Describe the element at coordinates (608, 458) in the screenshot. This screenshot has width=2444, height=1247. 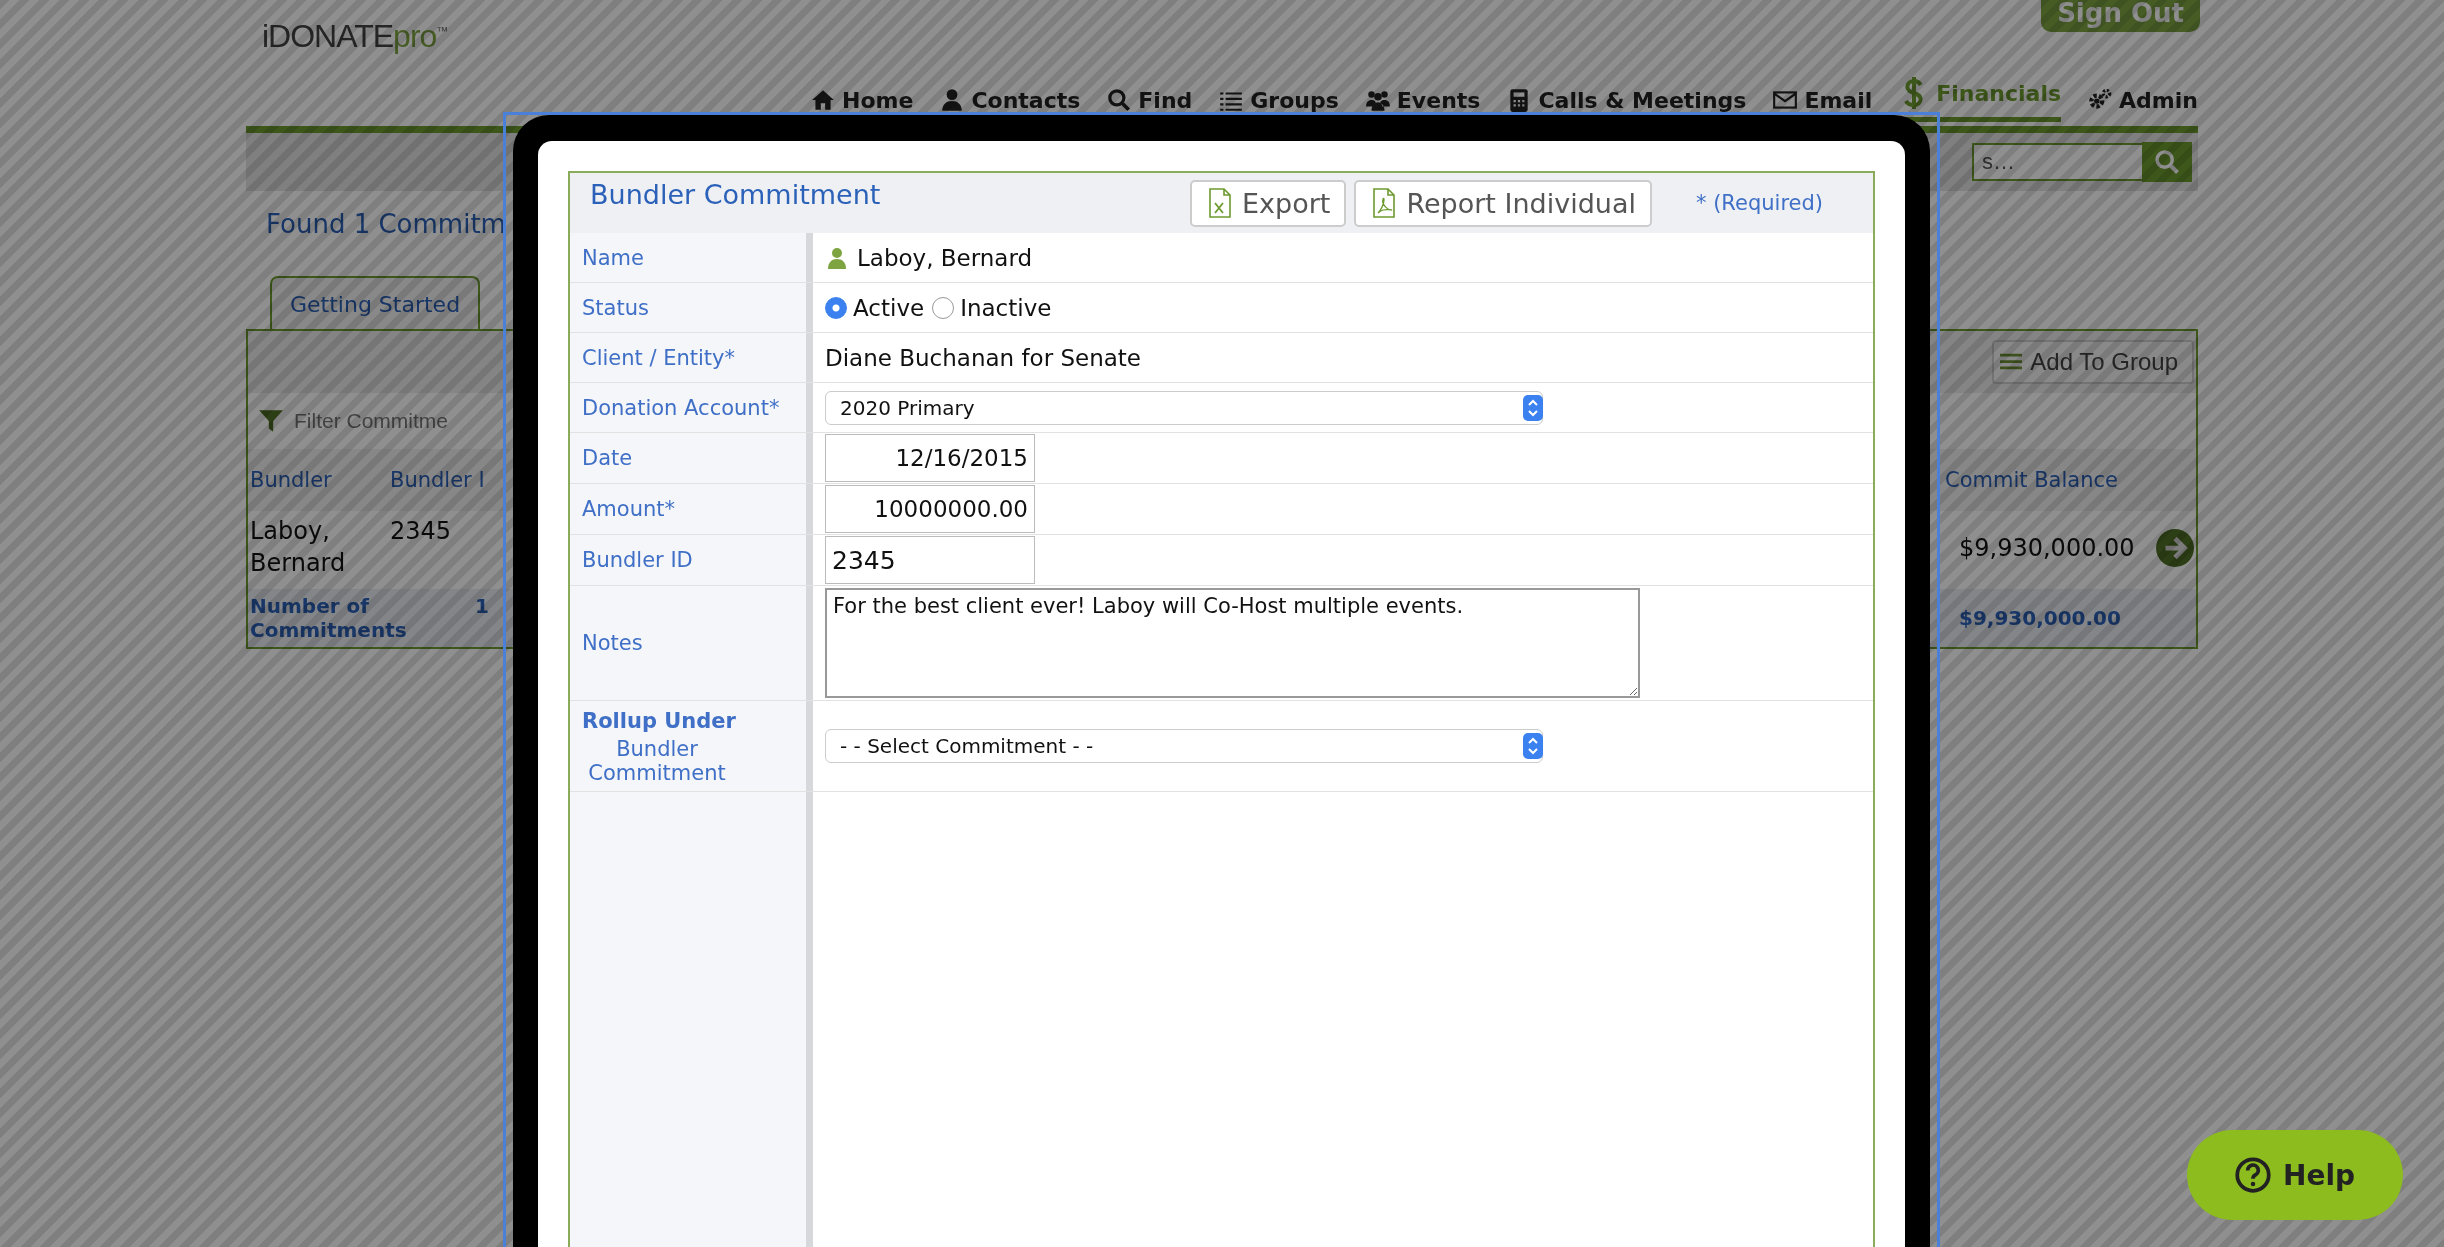
I see `field-label: Date` at that location.